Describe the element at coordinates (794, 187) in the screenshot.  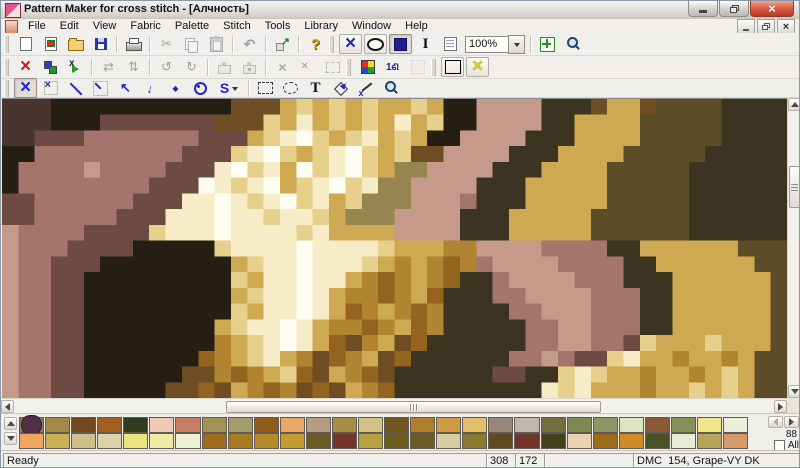
I see `vertical-scroll-thumb` at that location.